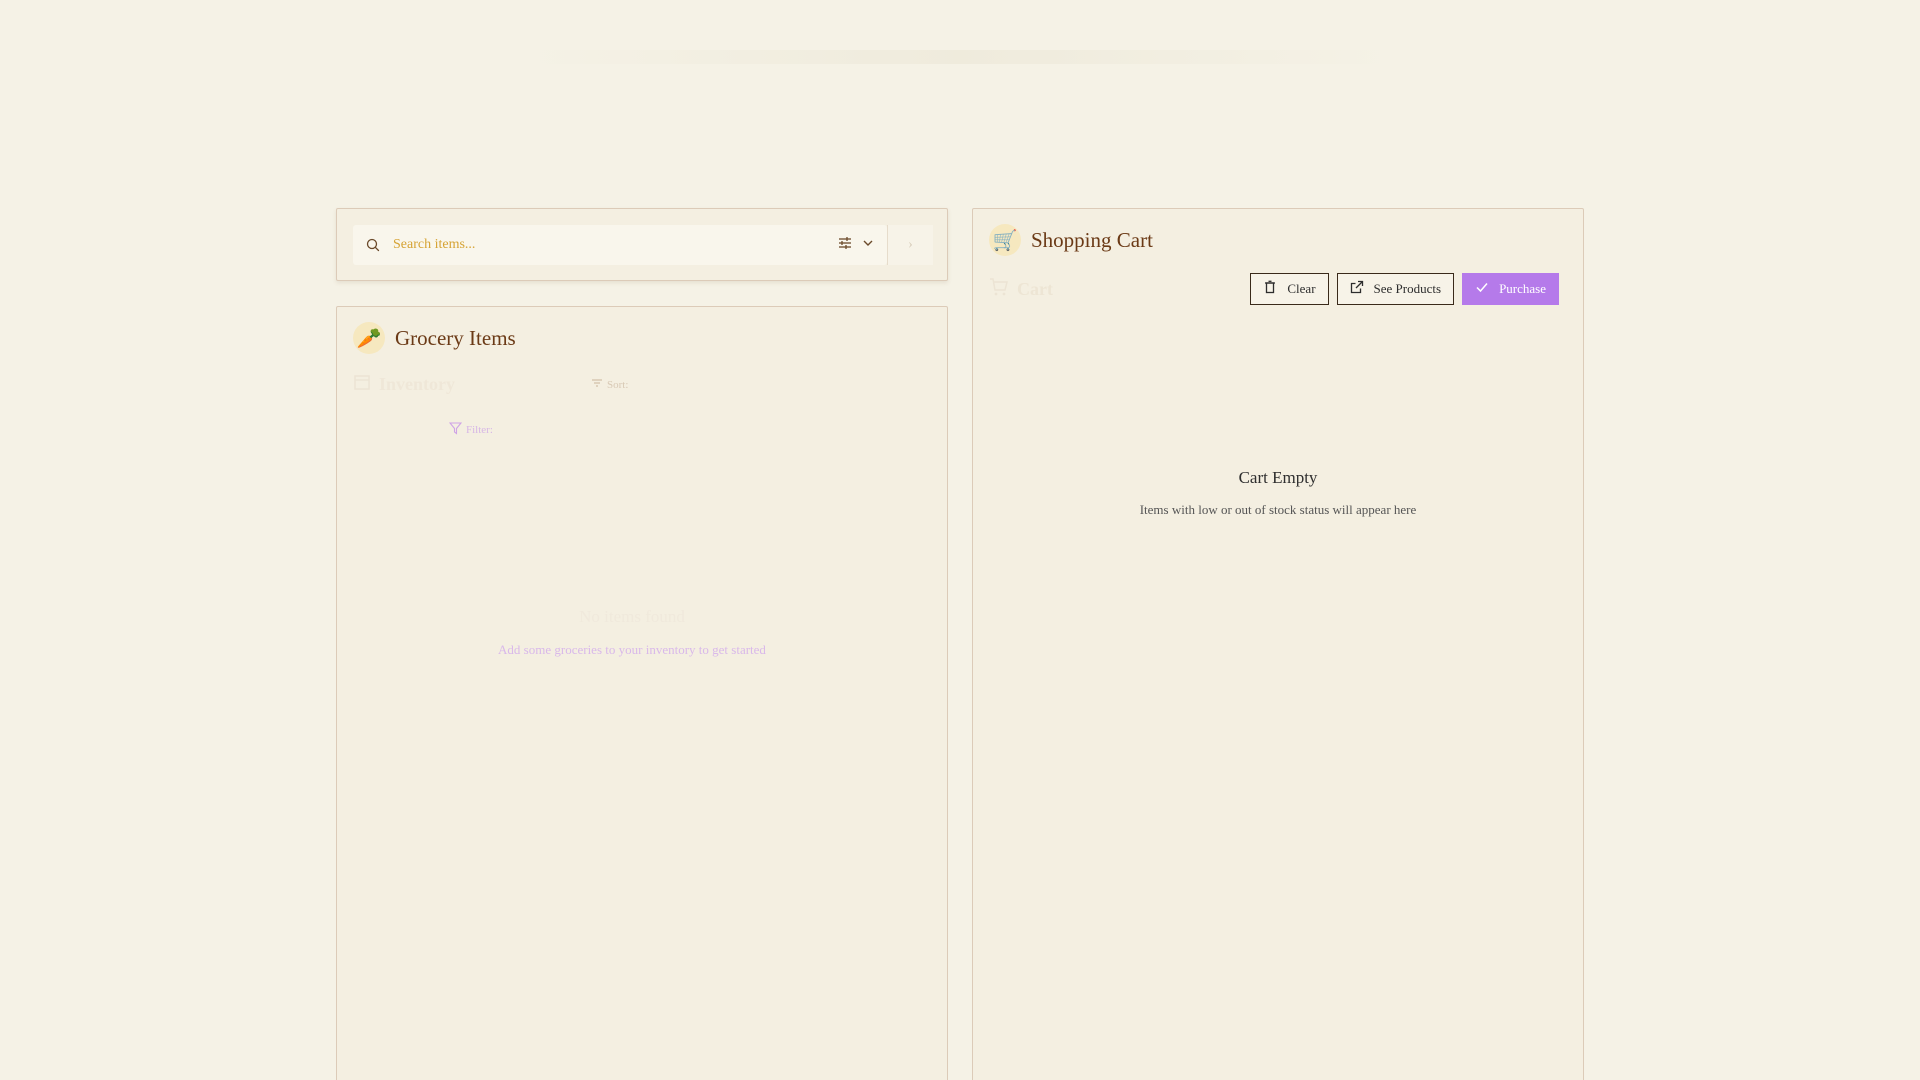  What do you see at coordinates (1035, 289) in the screenshot?
I see `cart-sub-label-text: Cart` at bounding box center [1035, 289].